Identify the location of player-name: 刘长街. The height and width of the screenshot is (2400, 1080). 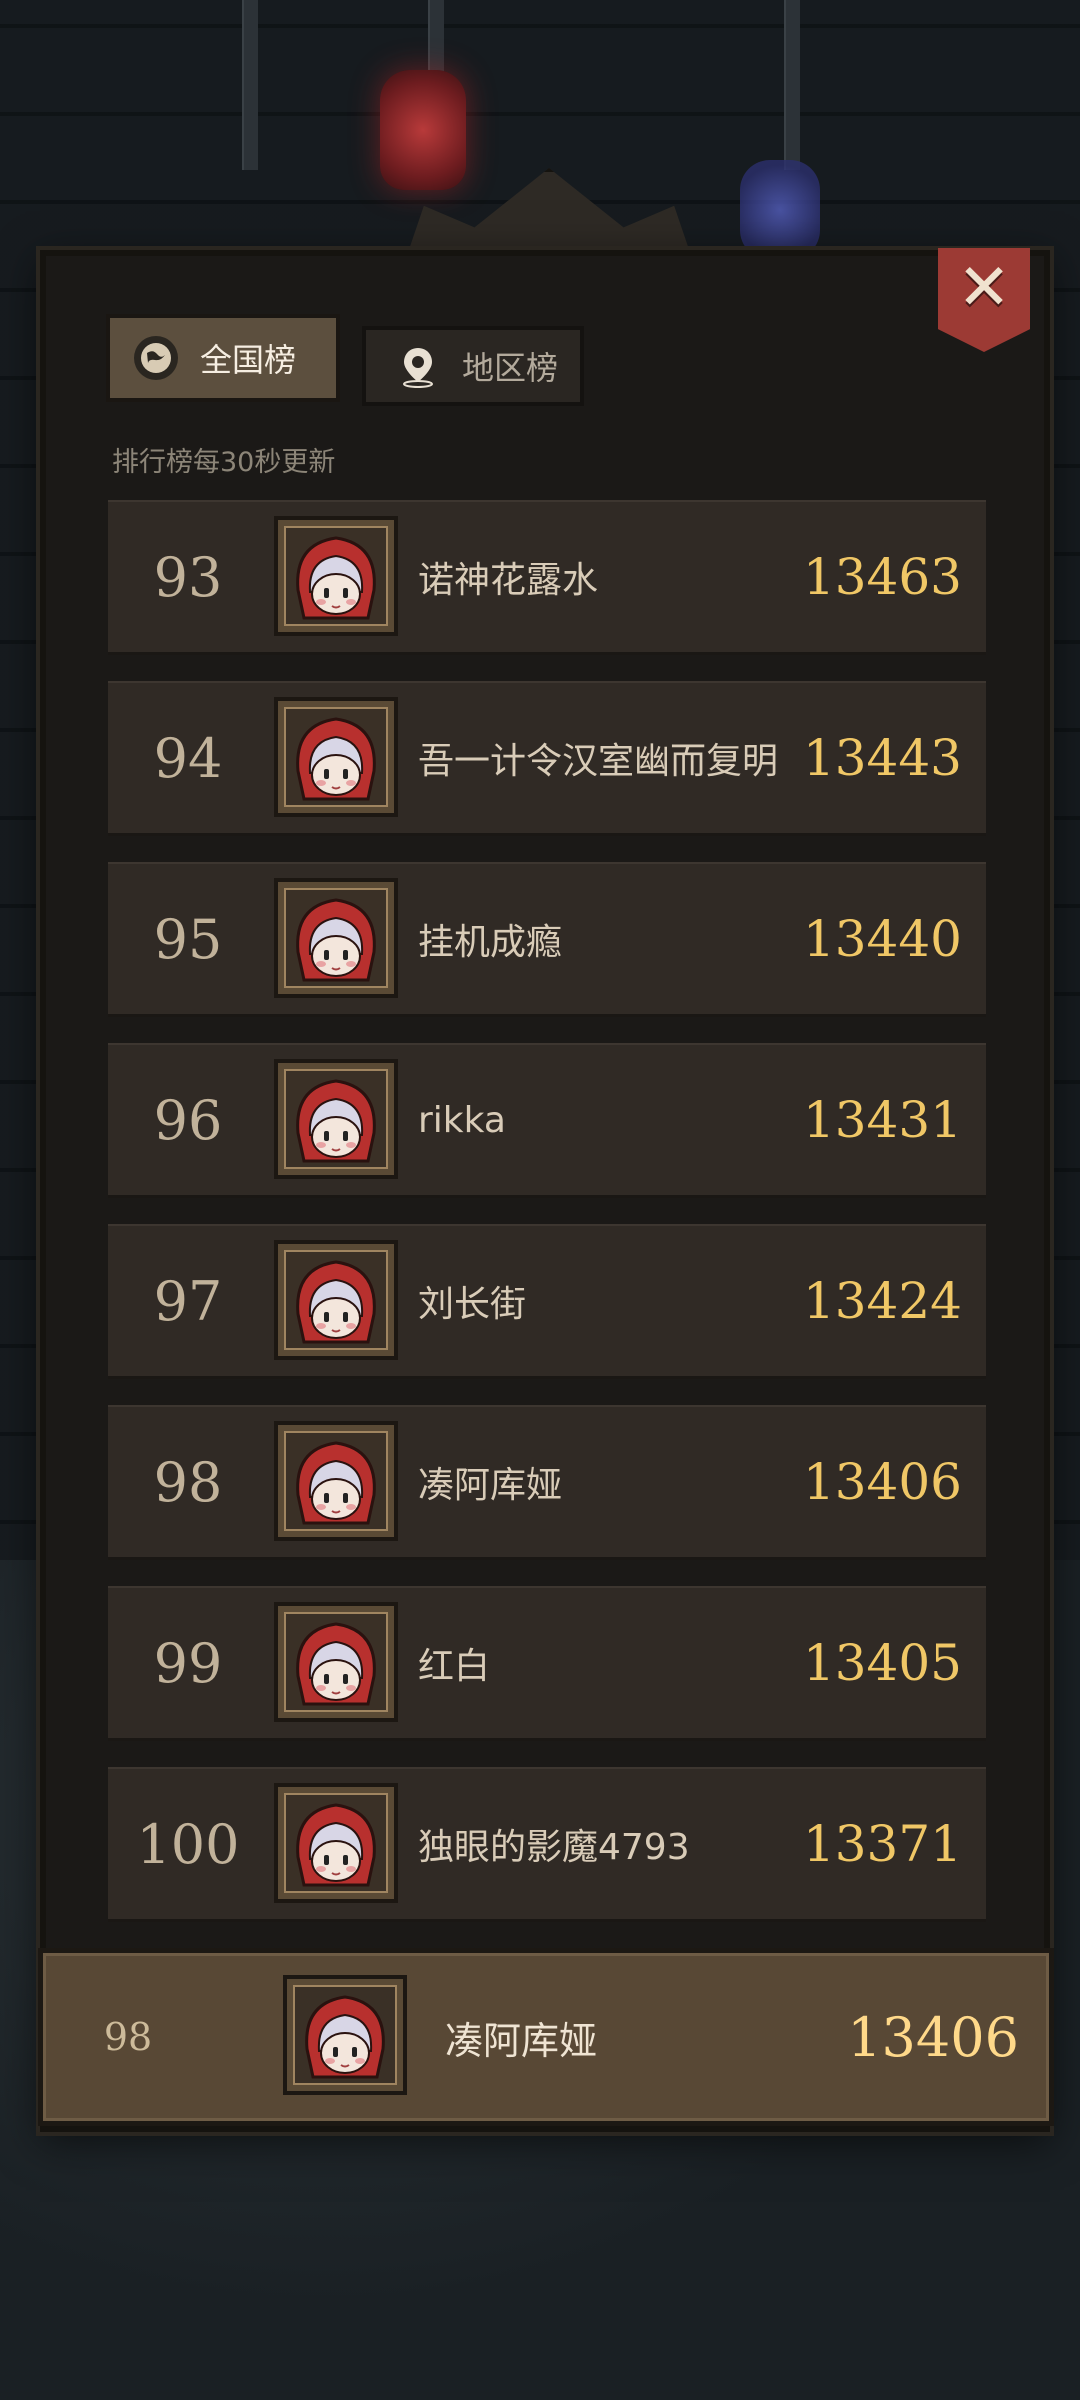
(472, 1304).